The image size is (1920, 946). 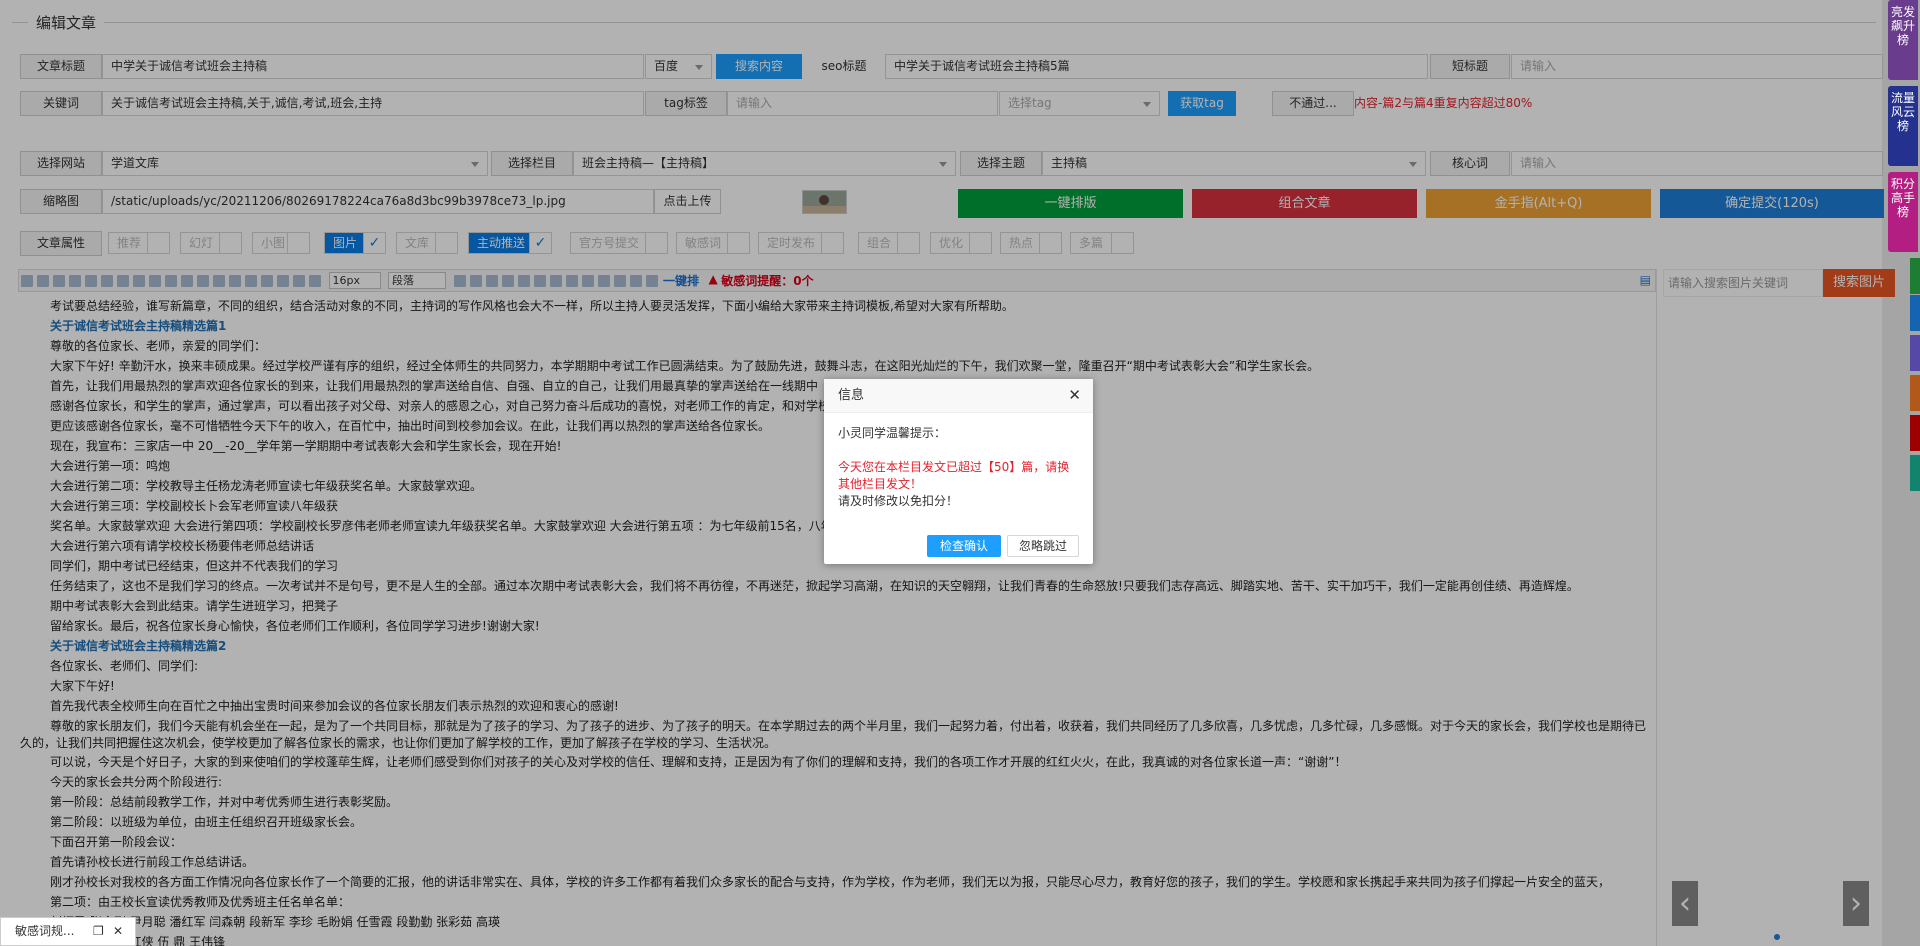 I want to click on dialog-greeting: 小灵同学温馨提示：, so click(x=892, y=433).